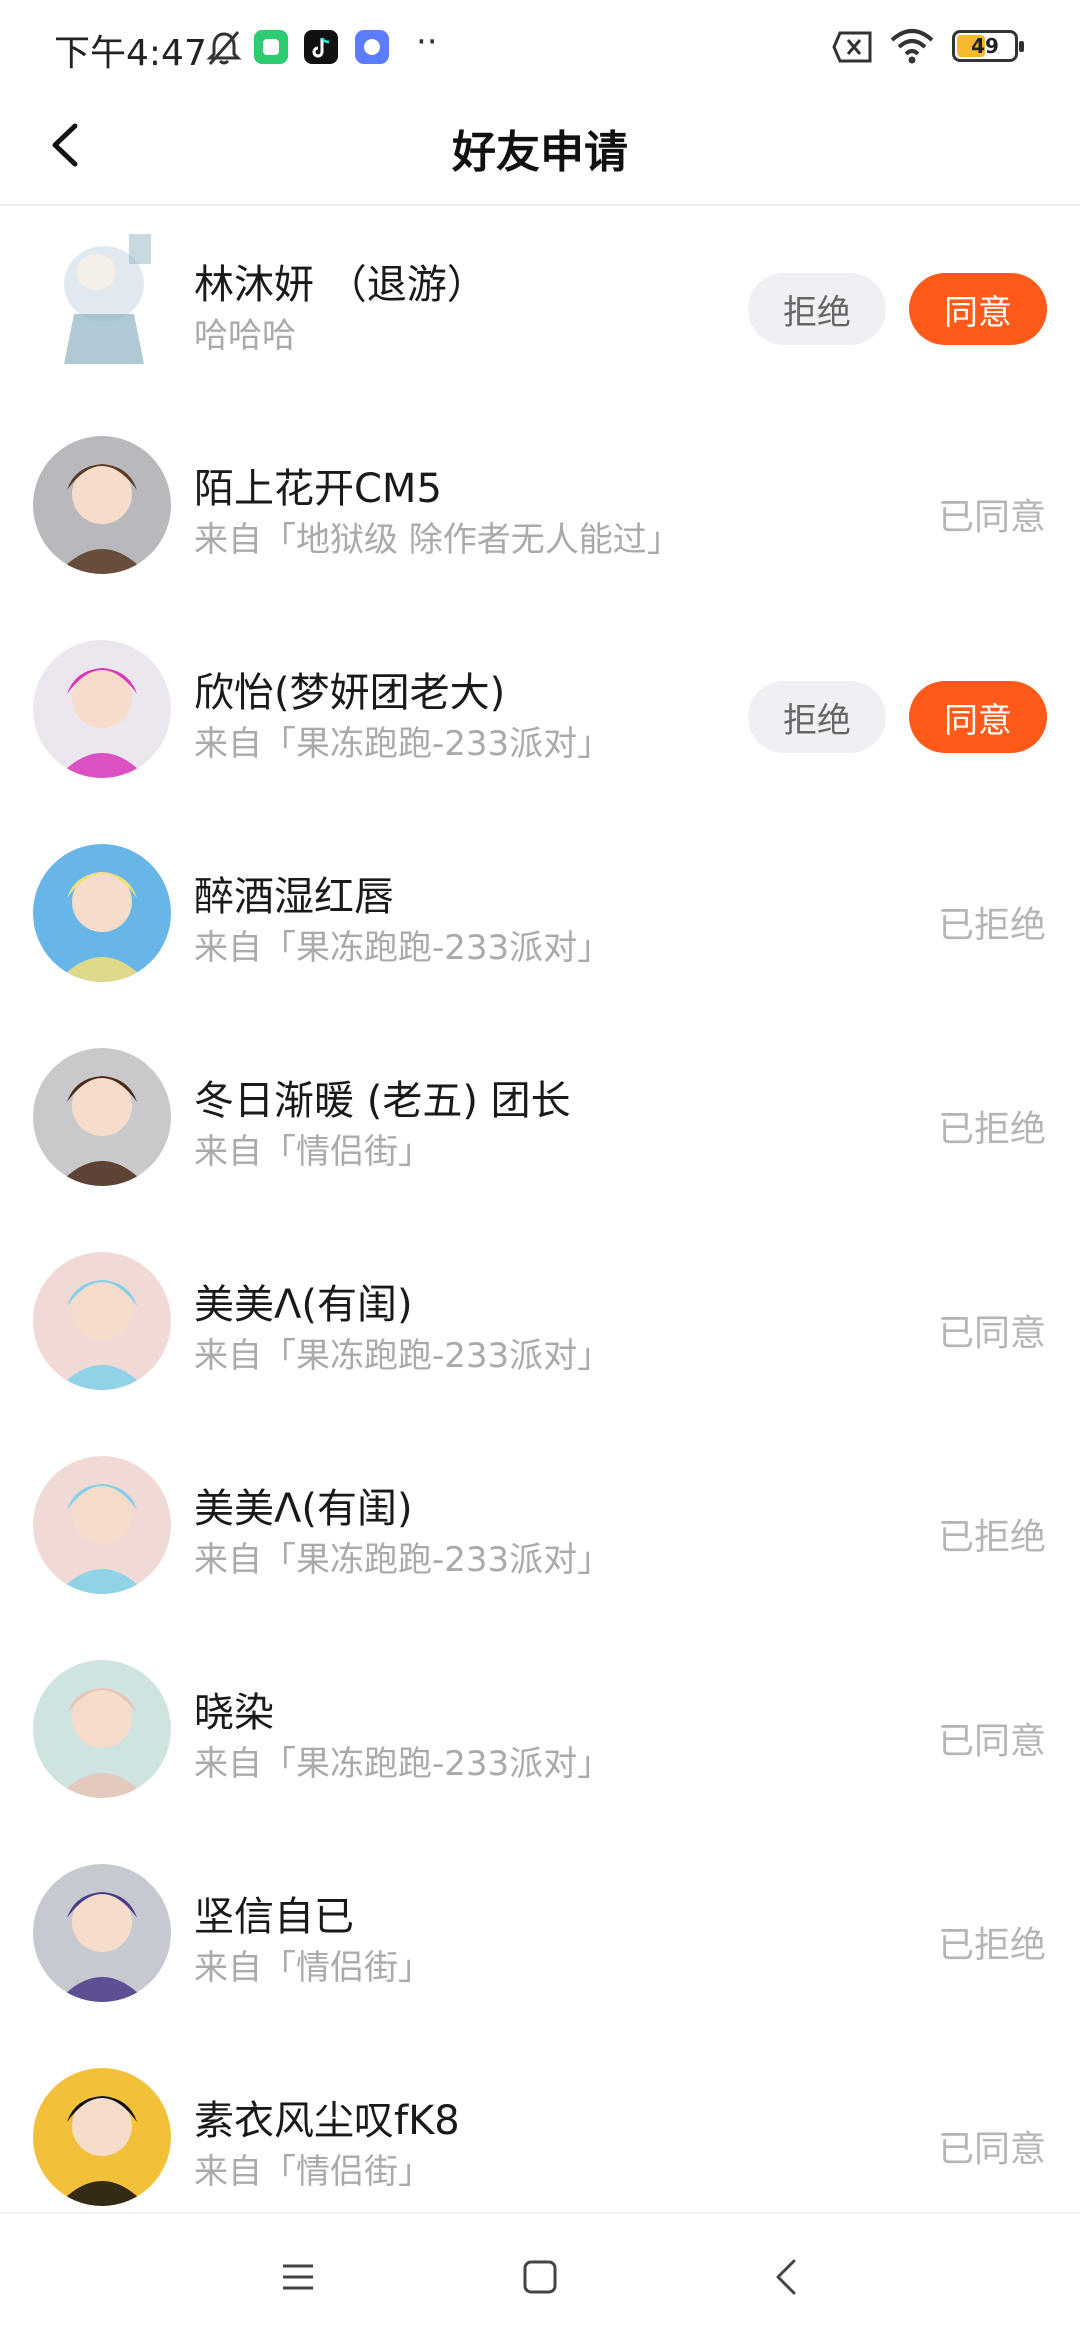 The height and width of the screenshot is (2340, 1080). What do you see at coordinates (540, 1534) in the screenshot?
I see `request-row: 美美ᐱ(有闺) 来自「果冻跑跑-233派对」 已拒绝` at bounding box center [540, 1534].